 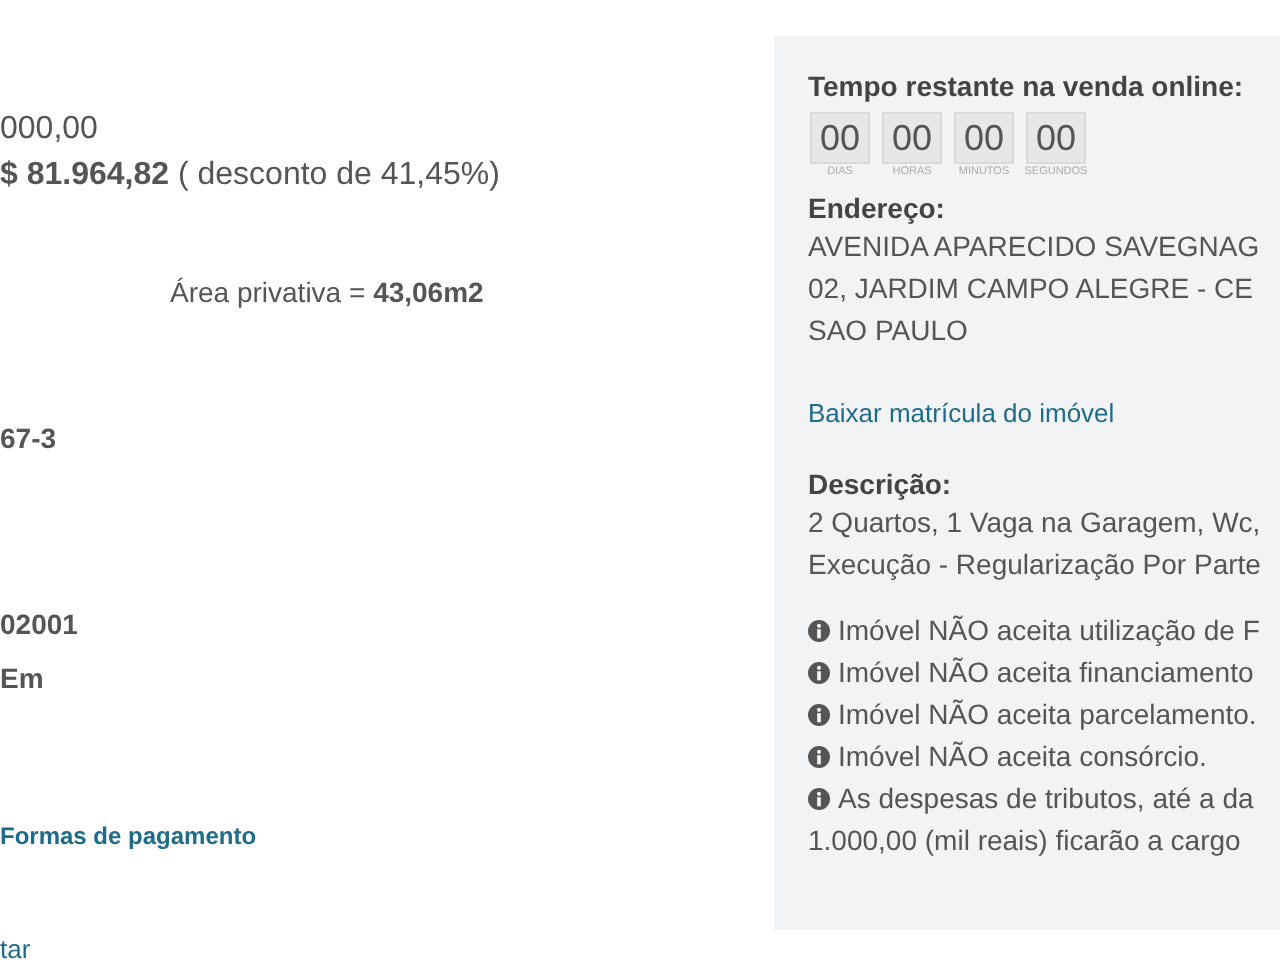 What do you see at coordinates (1035, 544) in the screenshot?
I see `description-text: 2 Quartos, 1 Vaga na Garagem, Wc, Execução - Regularização Por Parte` at bounding box center [1035, 544].